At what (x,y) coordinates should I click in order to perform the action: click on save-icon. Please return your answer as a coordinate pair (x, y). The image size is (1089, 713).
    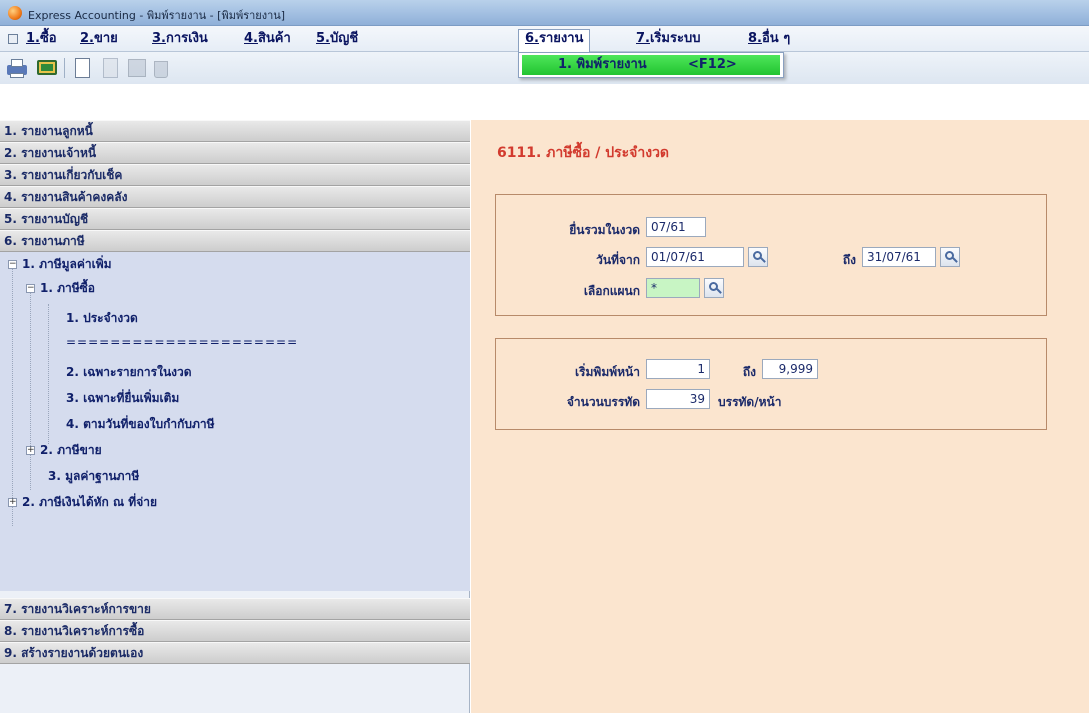
    Looking at the image, I should click on (137, 68).